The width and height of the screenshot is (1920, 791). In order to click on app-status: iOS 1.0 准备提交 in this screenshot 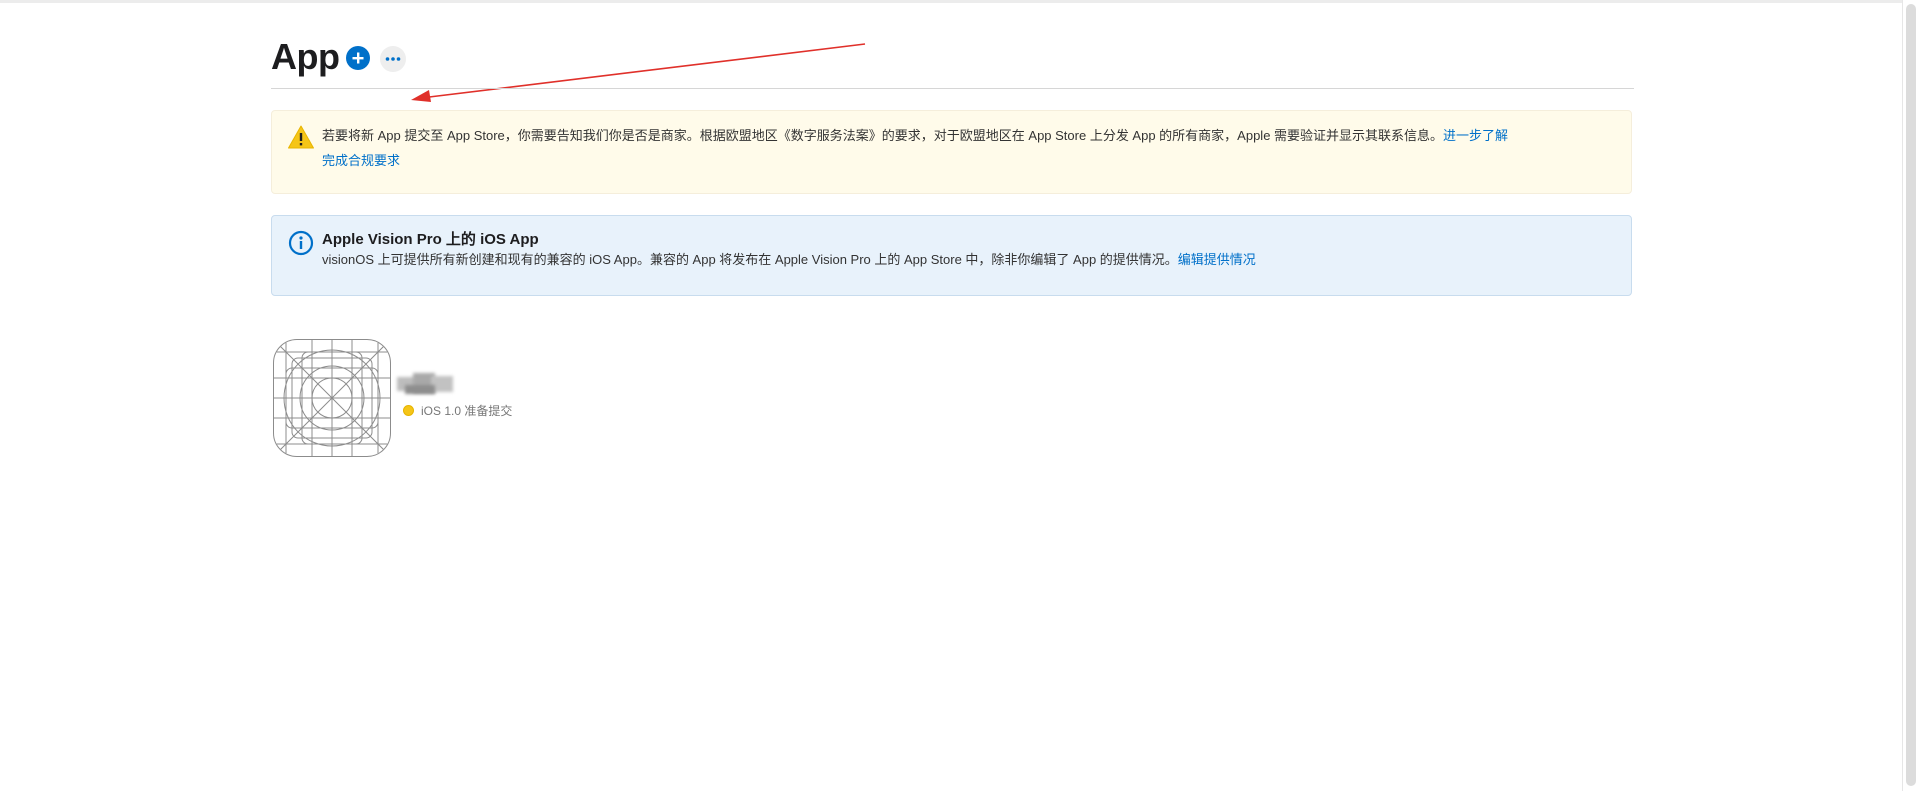, I will do `click(457, 410)`.